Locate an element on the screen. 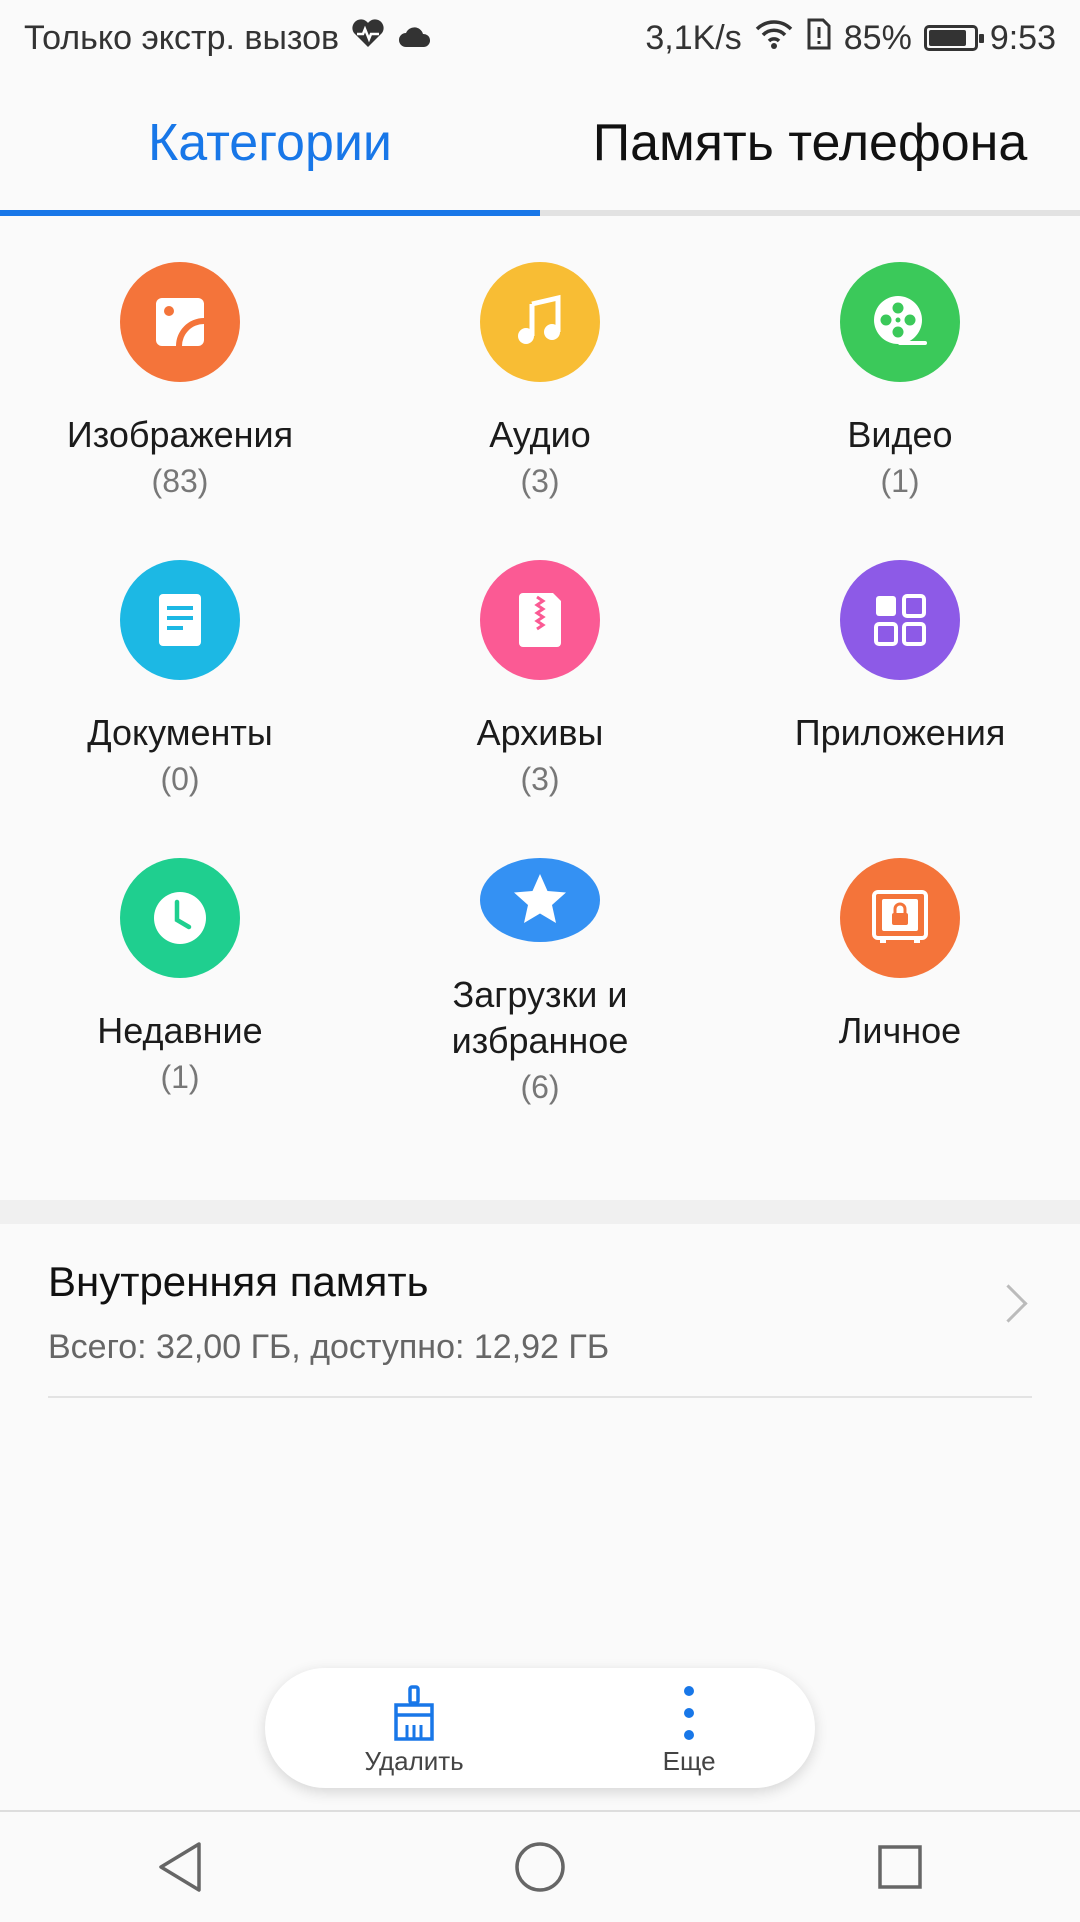 This screenshot has width=1080, height=1922. category-label: Аудио is located at coordinates (540, 434).